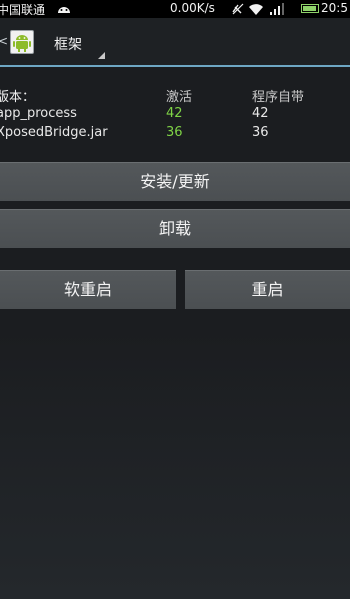 This screenshot has height=599, width=350. Describe the element at coordinates (22, 42) in the screenshot. I see `android-app-icon` at that location.